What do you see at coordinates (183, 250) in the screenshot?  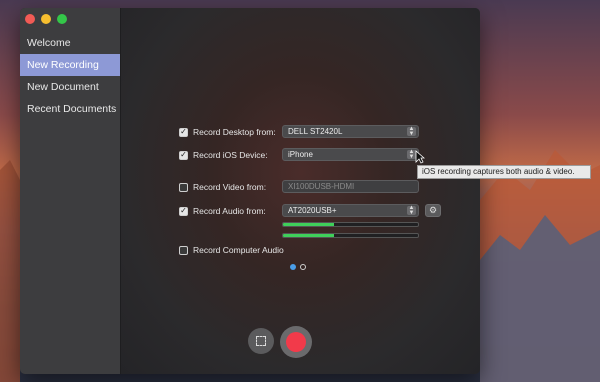 I see `record-computer-audio-checkbox` at bounding box center [183, 250].